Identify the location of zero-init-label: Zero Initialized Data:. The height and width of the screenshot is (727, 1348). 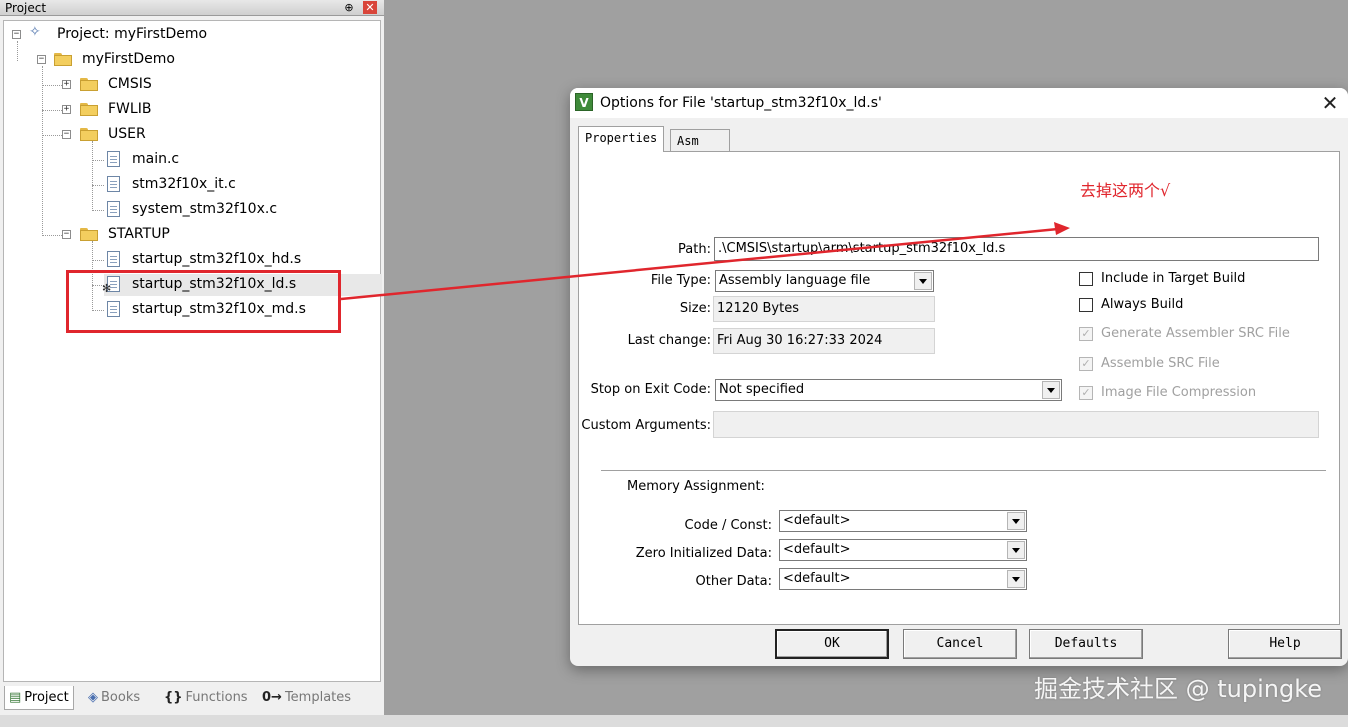
(703, 553).